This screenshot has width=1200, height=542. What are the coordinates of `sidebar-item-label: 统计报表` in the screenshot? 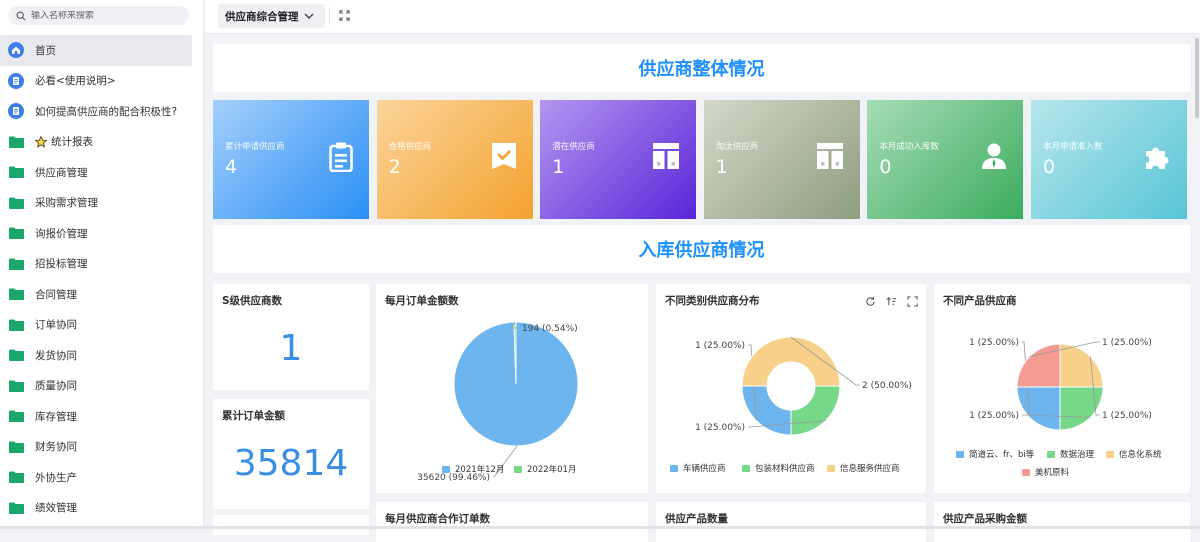 It's located at (72, 142).